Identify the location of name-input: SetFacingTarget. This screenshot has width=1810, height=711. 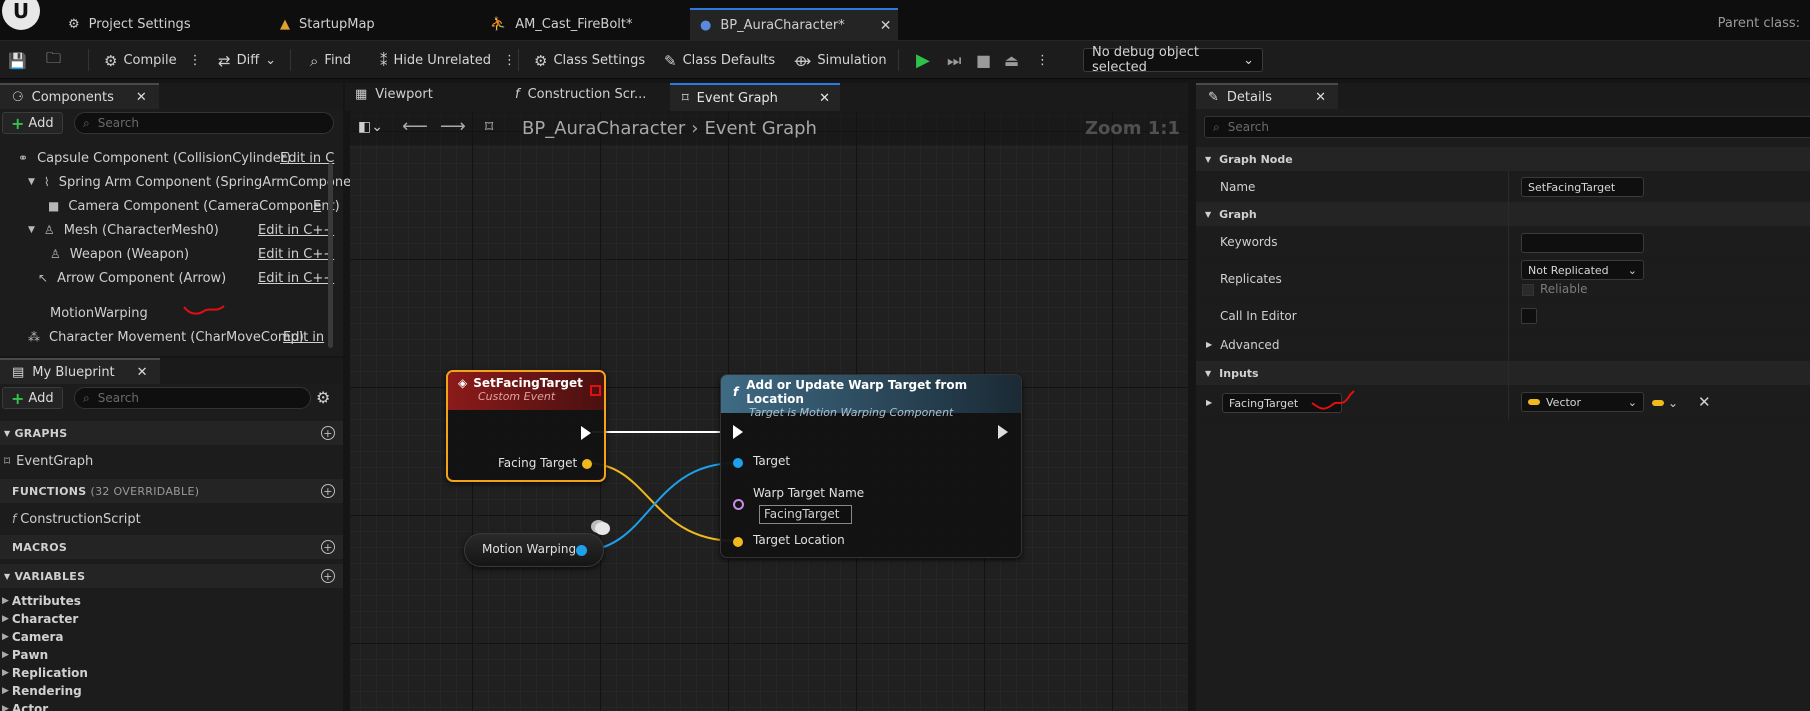
(1582, 187).